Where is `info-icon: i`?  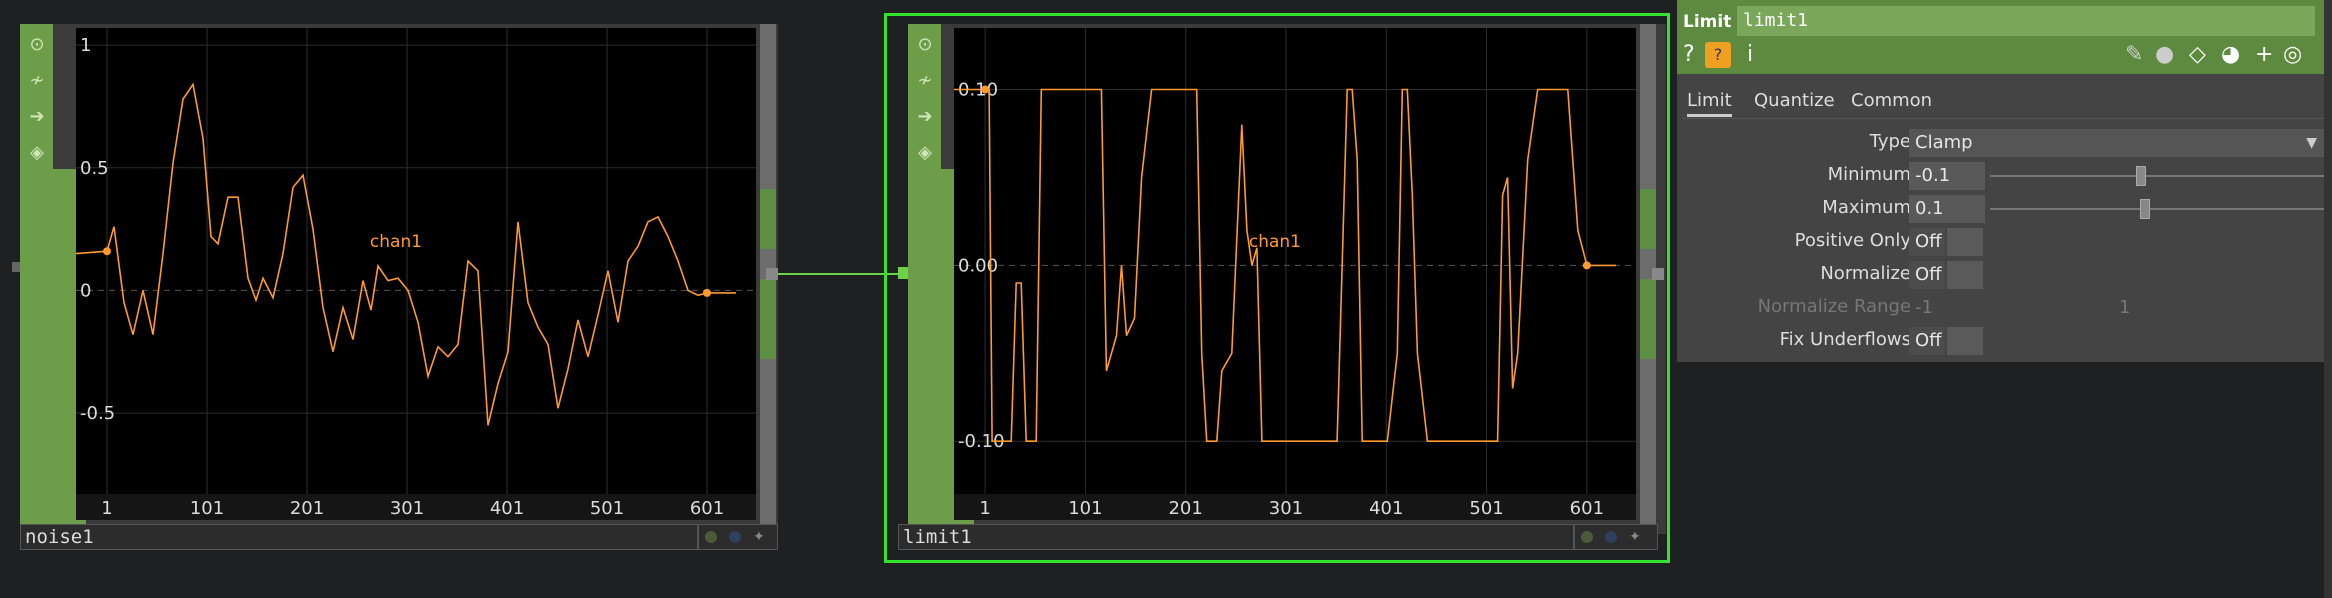 info-icon: i is located at coordinates (1750, 55).